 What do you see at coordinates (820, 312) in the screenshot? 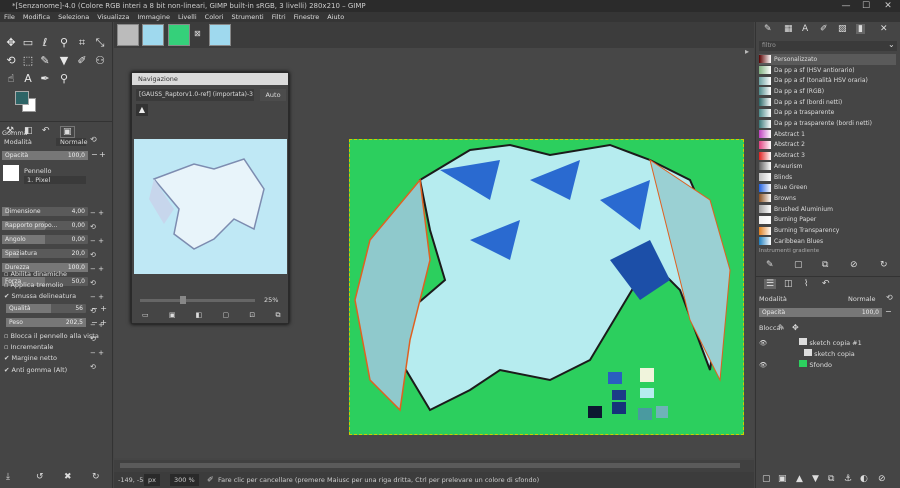
I see `layer-opacity-slider: Opacità 100,0` at bounding box center [820, 312].